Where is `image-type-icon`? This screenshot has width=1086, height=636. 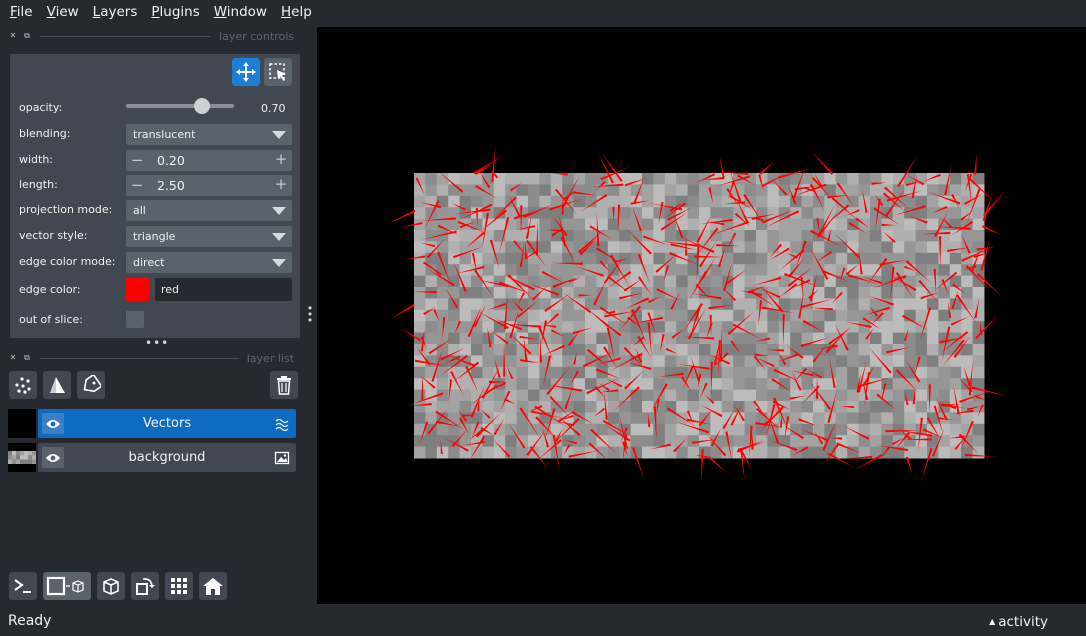 image-type-icon is located at coordinates (282, 458).